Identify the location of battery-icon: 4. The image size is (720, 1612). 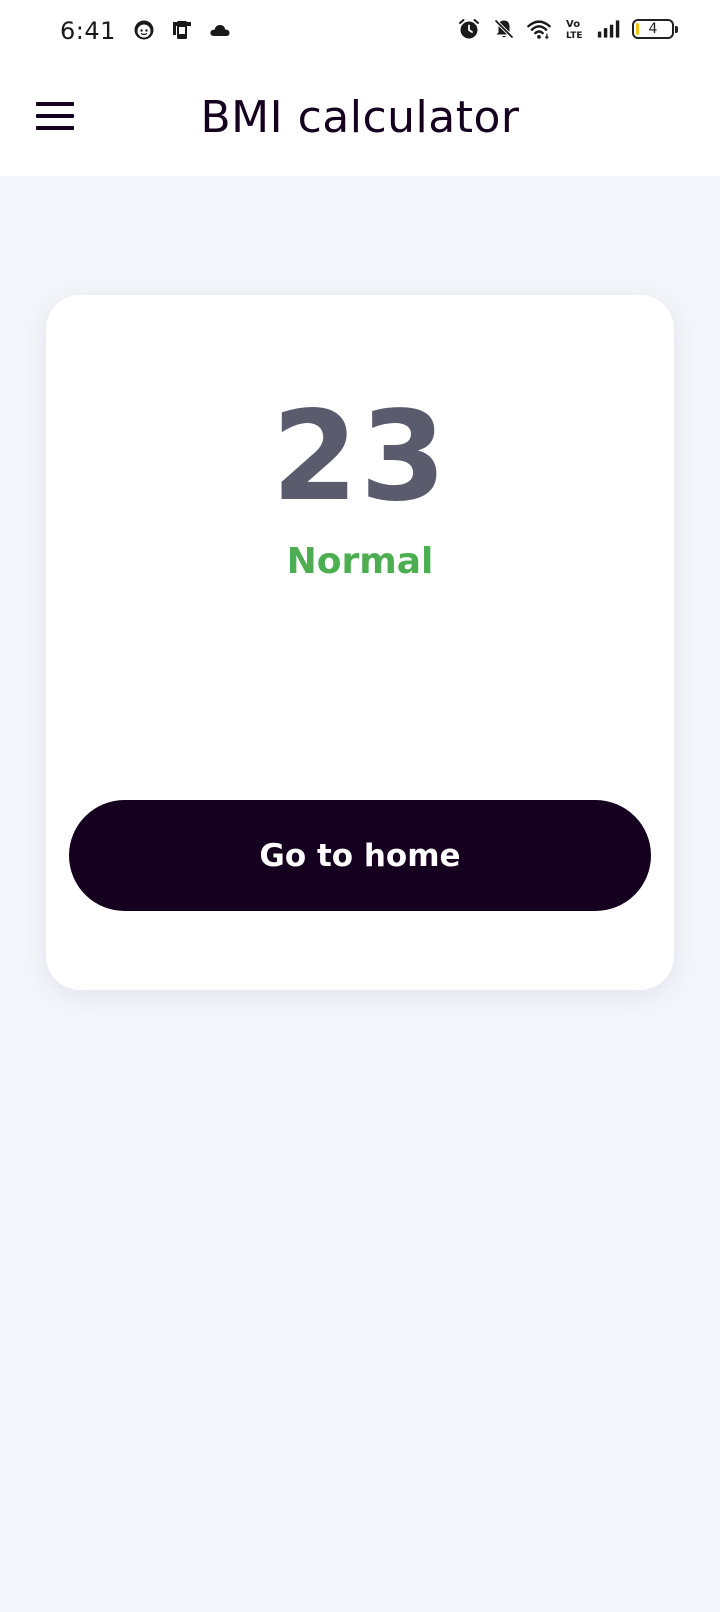
(655, 29).